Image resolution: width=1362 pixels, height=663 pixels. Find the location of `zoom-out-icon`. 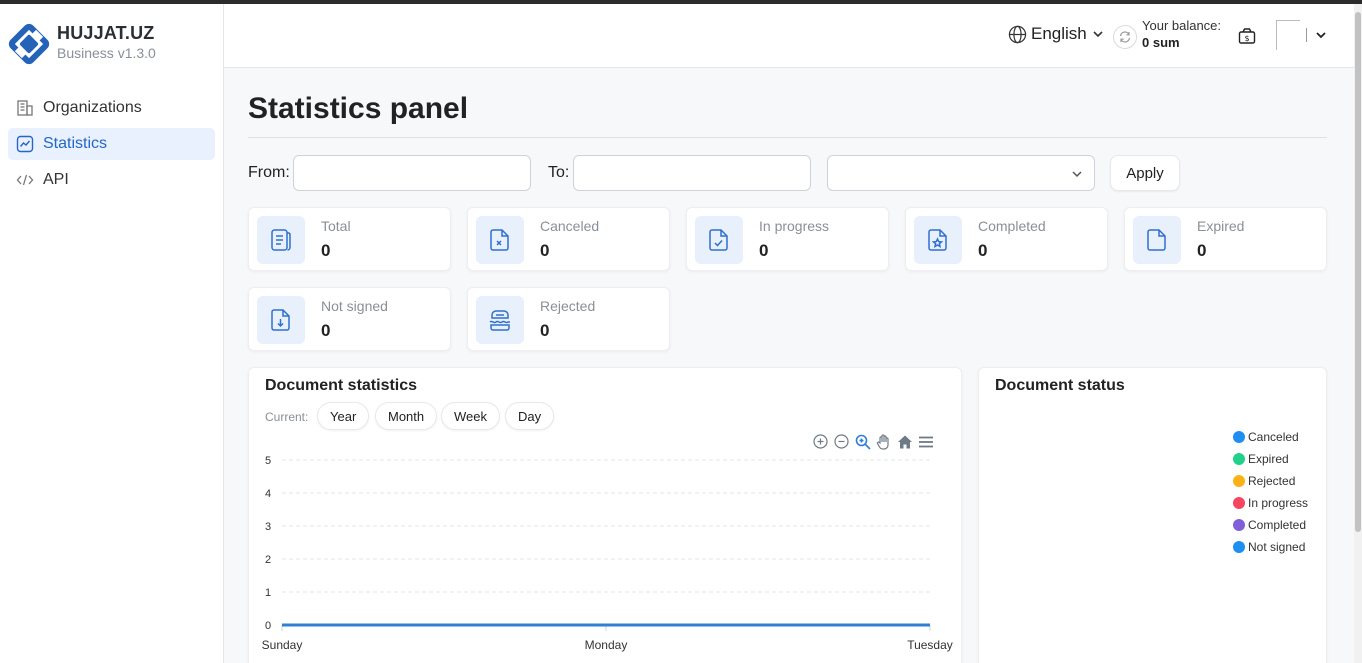

zoom-out-icon is located at coordinates (841, 441).